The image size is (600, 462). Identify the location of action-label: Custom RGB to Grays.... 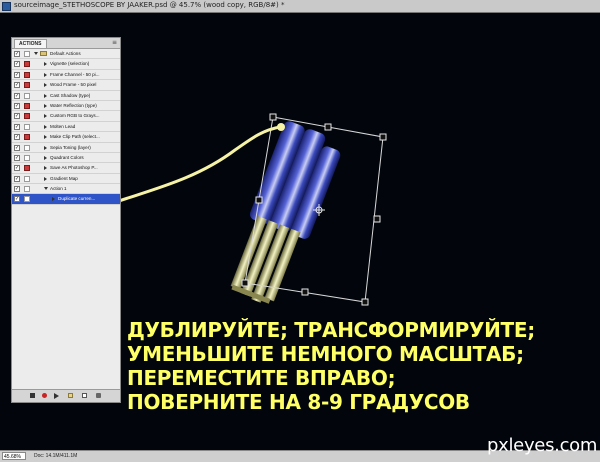
(75, 116).